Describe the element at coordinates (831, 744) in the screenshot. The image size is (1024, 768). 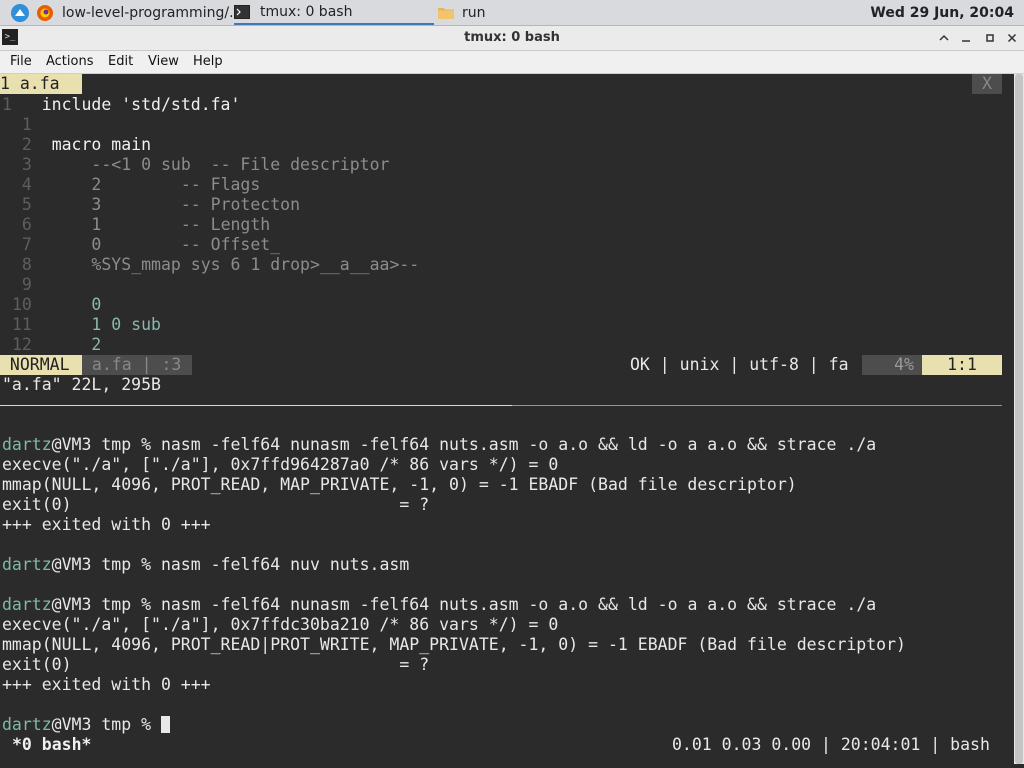
I see `tmux-status-right: 0.01 0.03 0.00 | 20:04:01 | bash` at that location.